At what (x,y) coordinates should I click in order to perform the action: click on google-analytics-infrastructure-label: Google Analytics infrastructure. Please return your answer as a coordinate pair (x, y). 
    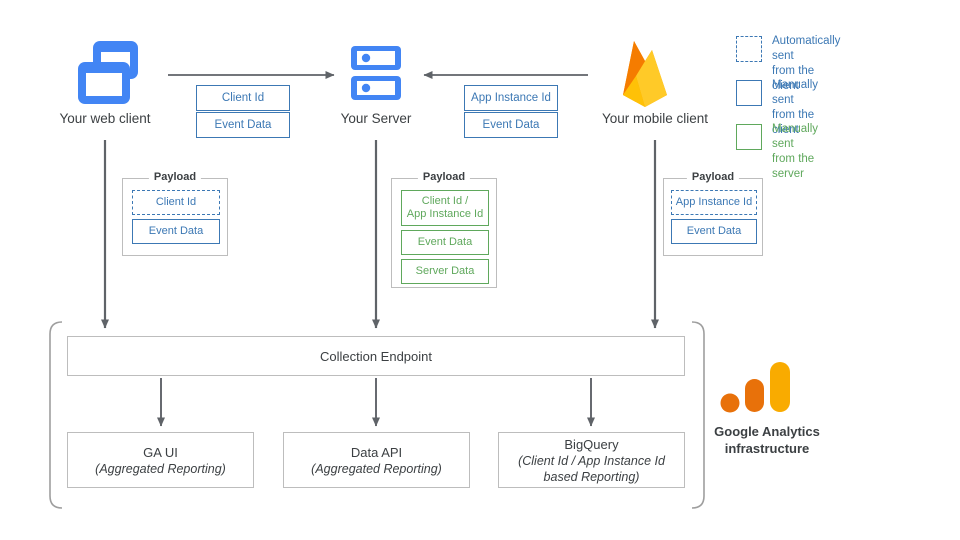
    Looking at the image, I should click on (767, 440).